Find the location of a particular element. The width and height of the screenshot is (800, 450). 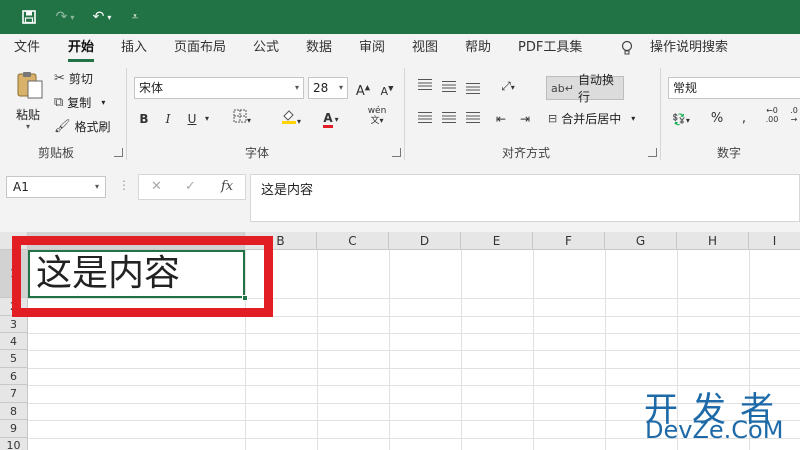

align-left-icon is located at coordinates (425, 117).